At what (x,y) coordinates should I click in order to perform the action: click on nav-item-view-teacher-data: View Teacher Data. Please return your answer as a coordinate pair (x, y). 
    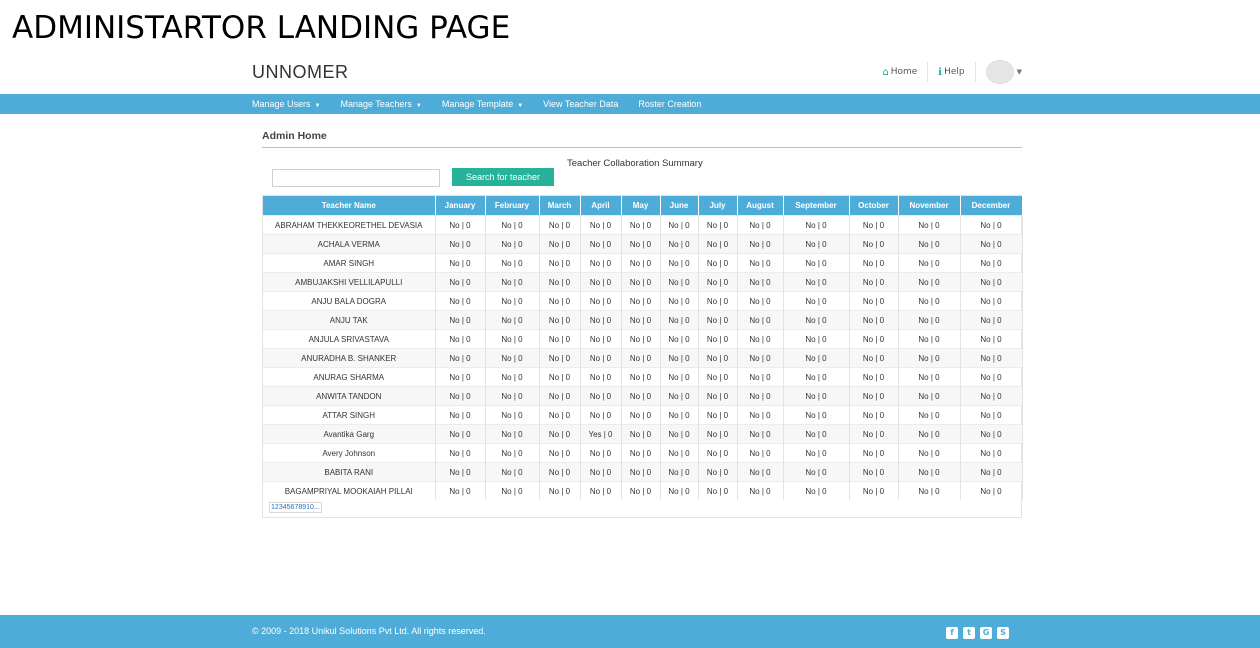
    Looking at the image, I should click on (580, 104).